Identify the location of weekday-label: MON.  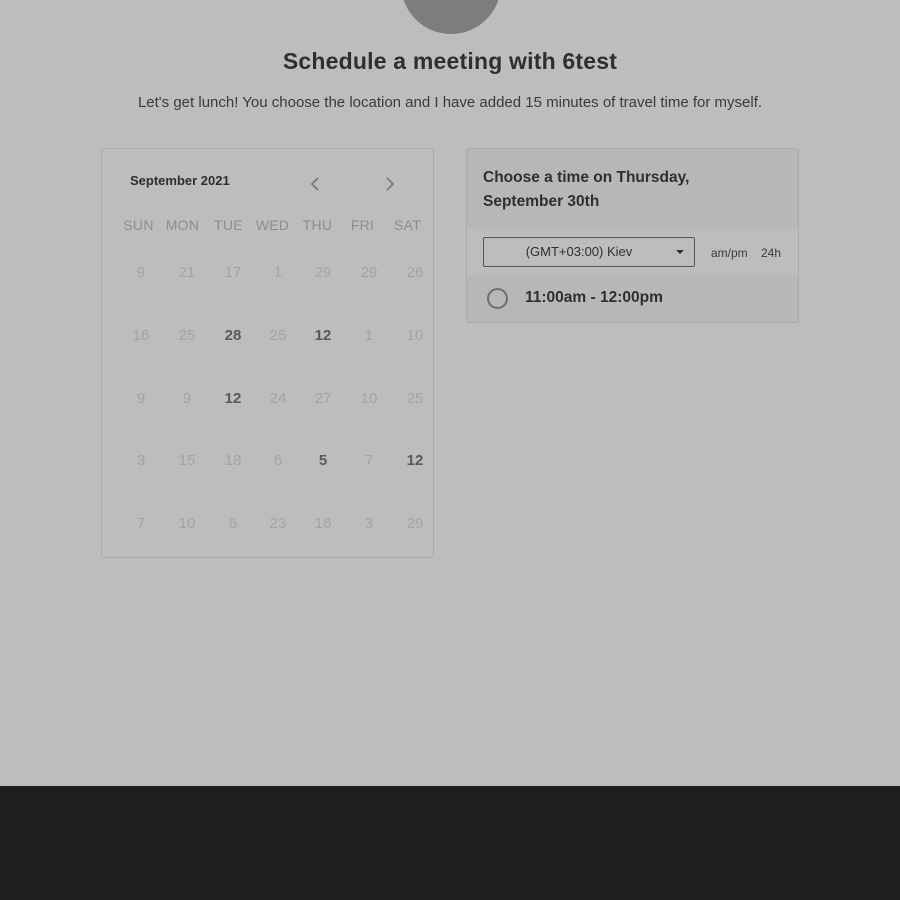
(182, 225).